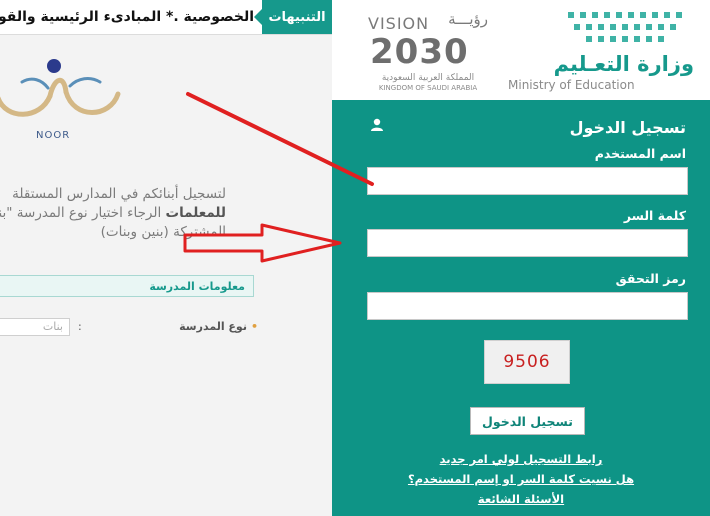 The width and height of the screenshot is (710, 516). What do you see at coordinates (119, 194) in the screenshot?
I see `intro-line-1: لتسجيل أبنائكم في المدارس المستقلة` at bounding box center [119, 194].